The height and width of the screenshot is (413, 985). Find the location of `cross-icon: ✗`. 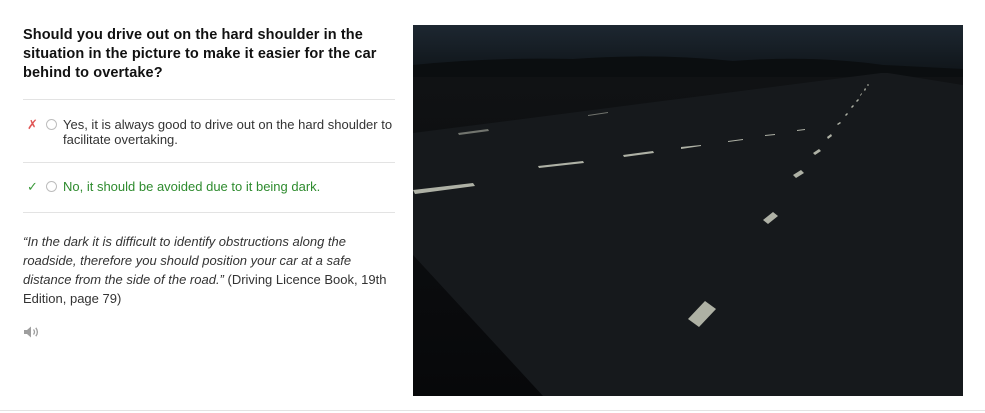

cross-icon: ✗ is located at coordinates (32, 124).